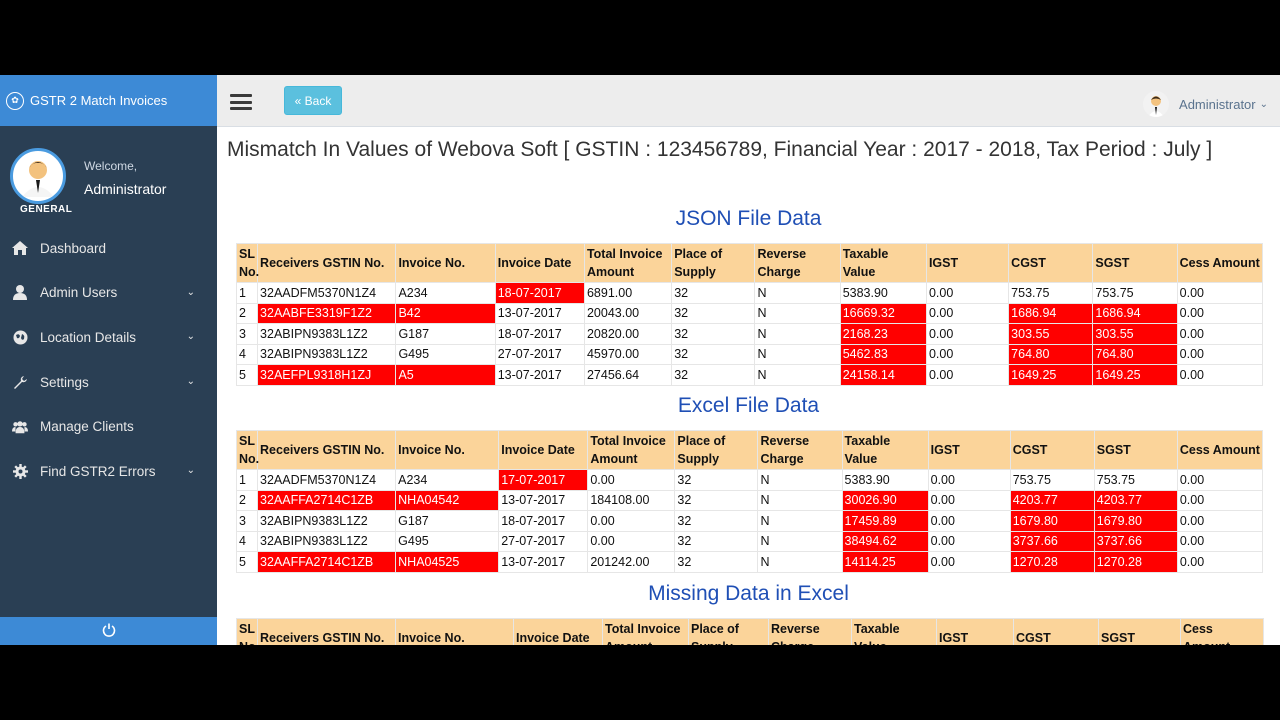 The height and width of the screenshot is (720, 1280). What do you see at coordinates (447, 562) in the screenshot?
I see `table-cell: NHA04525` at bounding box center [447, 562].